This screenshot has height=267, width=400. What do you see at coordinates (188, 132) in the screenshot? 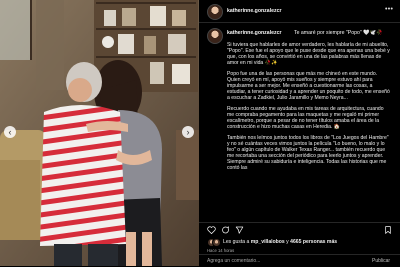
I see `chevron-right-icon: ›` at bounding box center [188, 132].